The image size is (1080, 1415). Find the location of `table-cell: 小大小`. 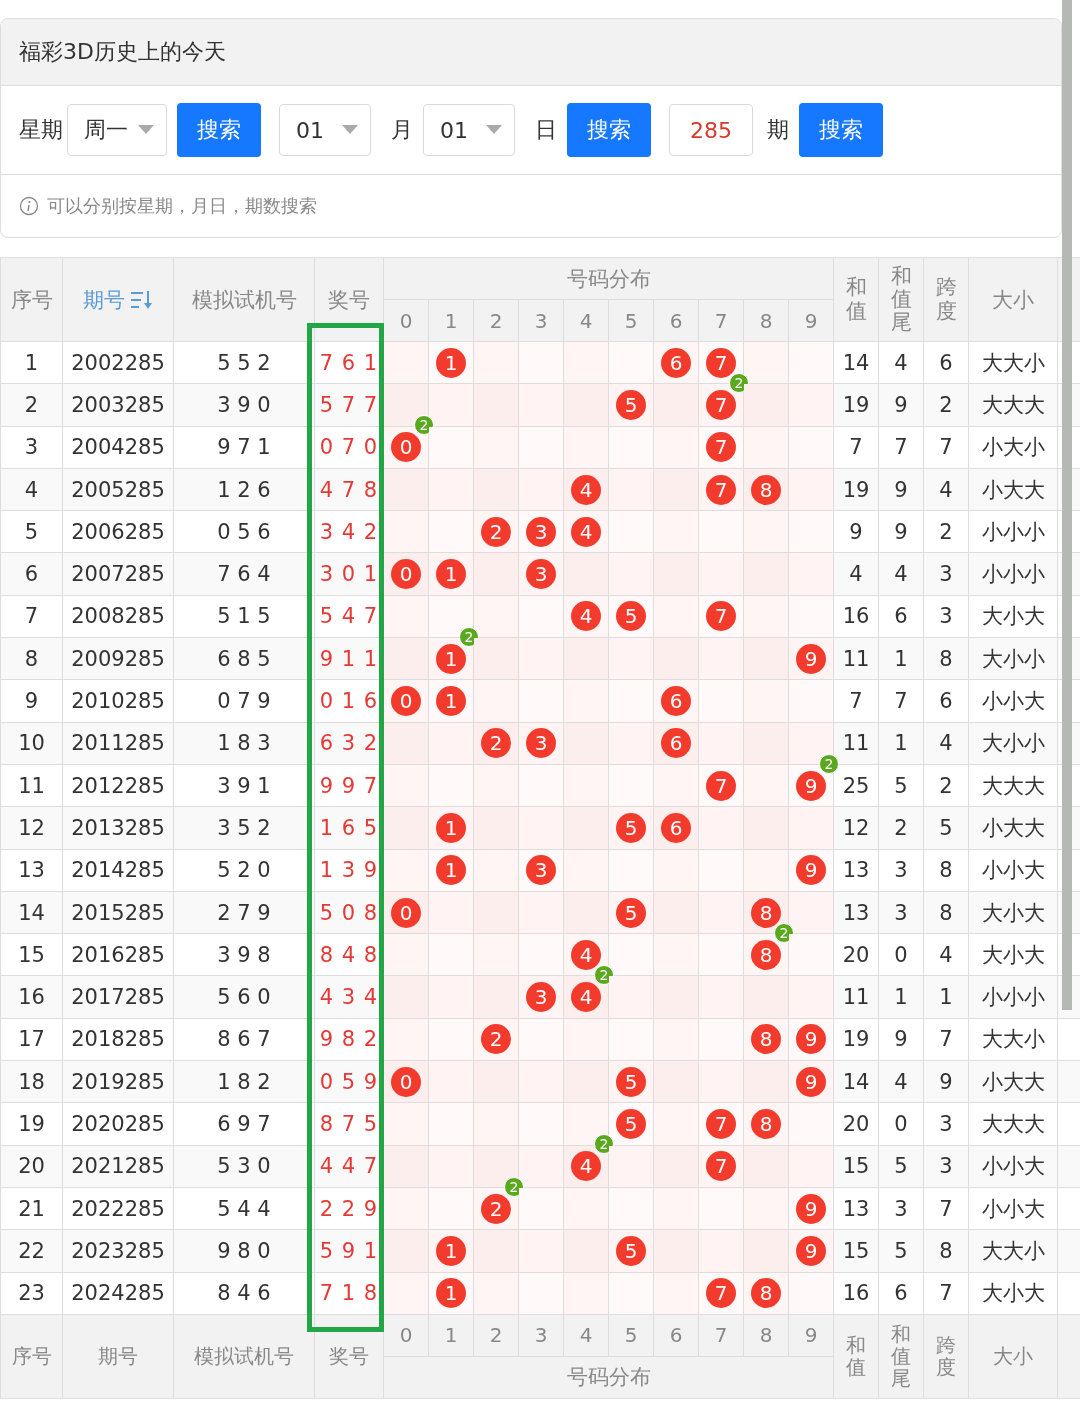

table-cell: 小大小 is located at coordinates (1013, 447).